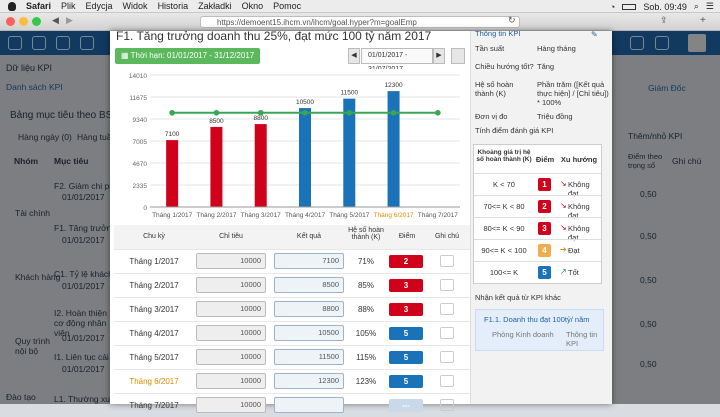  Describe the element at coordinates (309, 405) in the screenshot. I see `result-input` at that location.